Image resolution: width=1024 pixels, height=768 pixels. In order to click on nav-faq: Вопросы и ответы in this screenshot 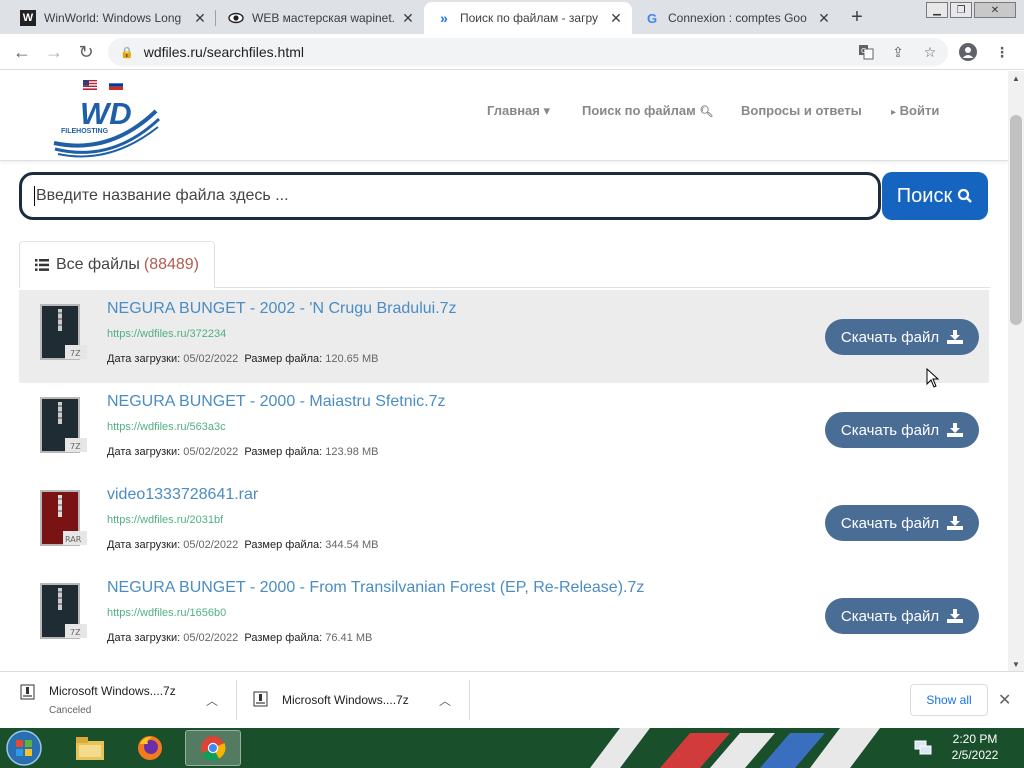, I will do `click(801, 110)`.